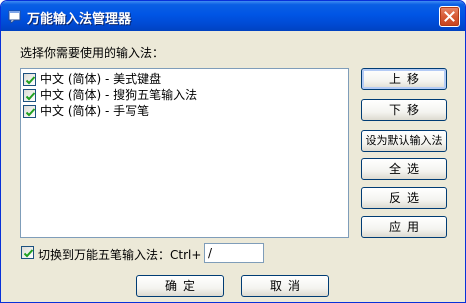 The height and width of the screenshot is (303, 466). What do you see at coordinates (79, 19) in the screenshot?
I see `window-title: 万能输入法管理器` at bounding box center [79, 19].